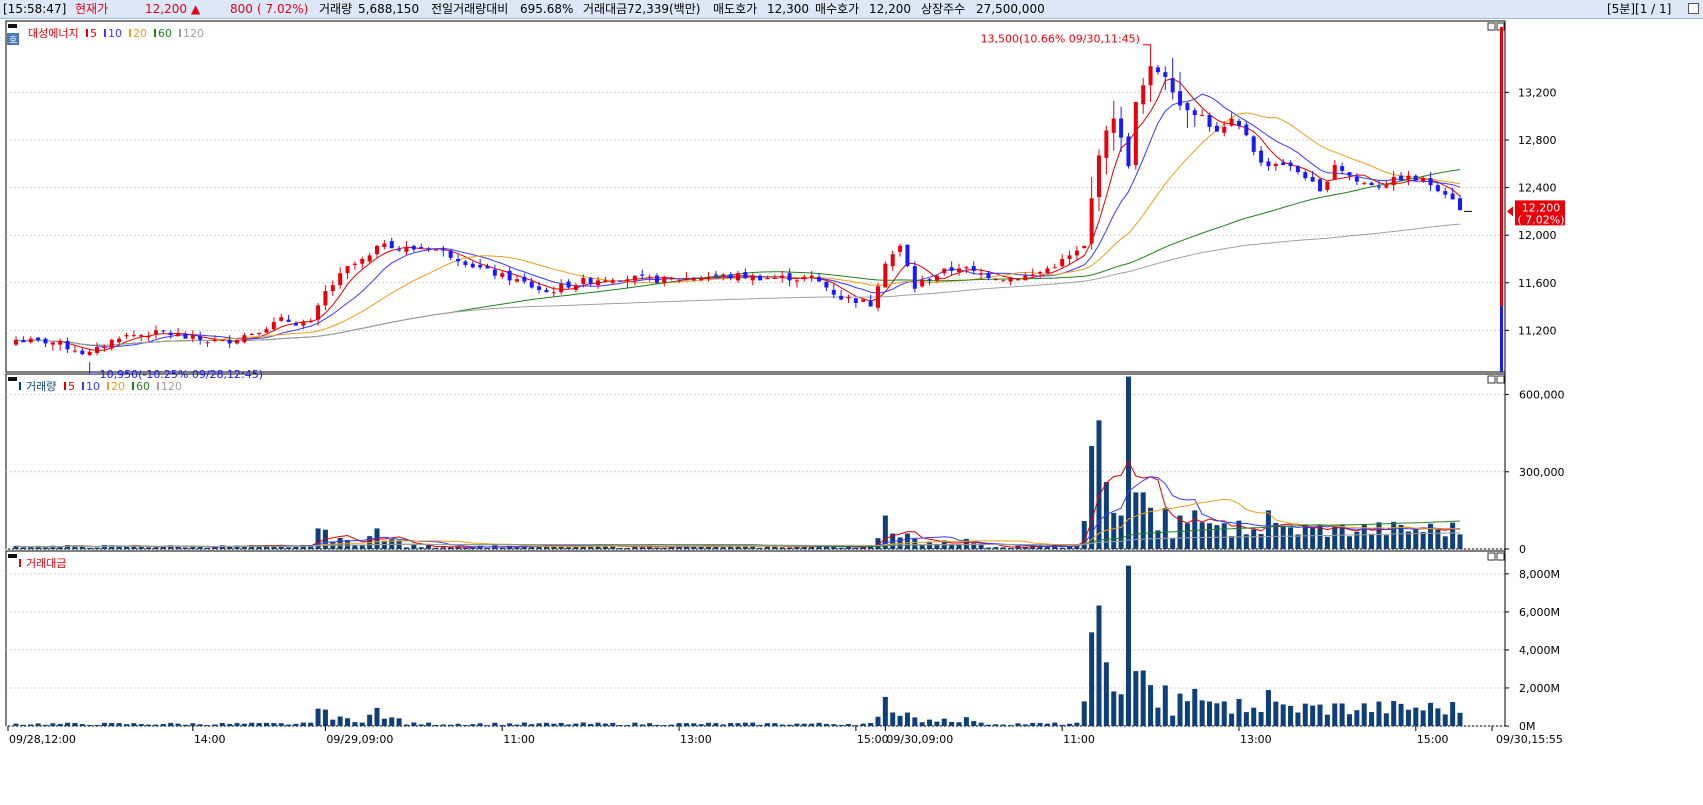 This screenshot has width=1703, height=805. What do you see at coordinates (35, 9) in the screenshot?
I see `header-time: [15:58:47]` at bounding box center [35, 9].